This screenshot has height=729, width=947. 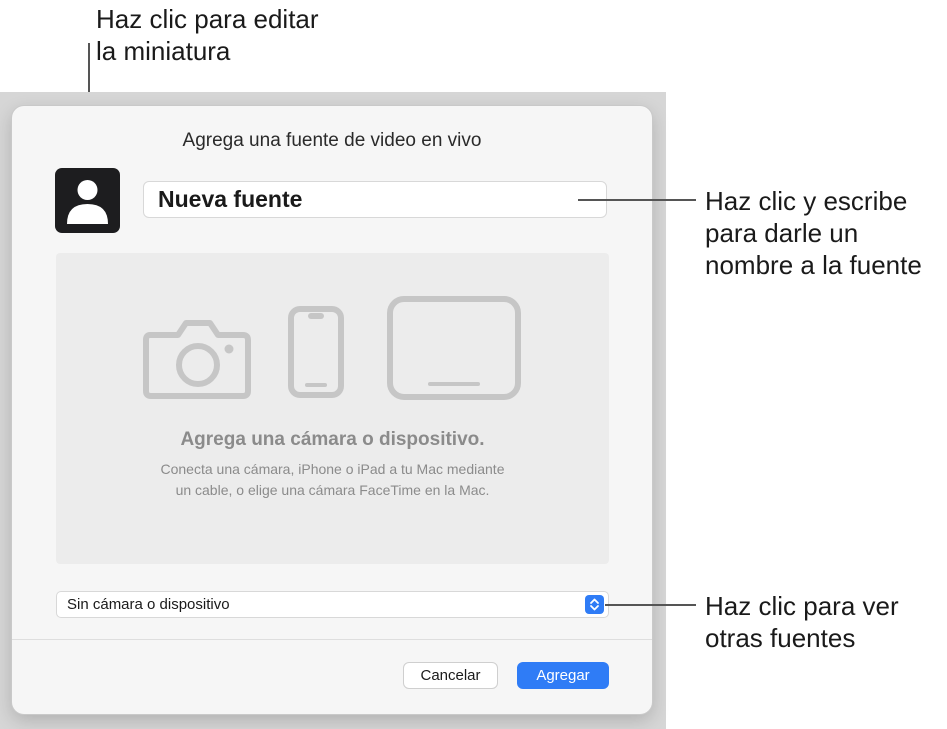 I want to click on source-thumbnail, so click(x=87, y=200).